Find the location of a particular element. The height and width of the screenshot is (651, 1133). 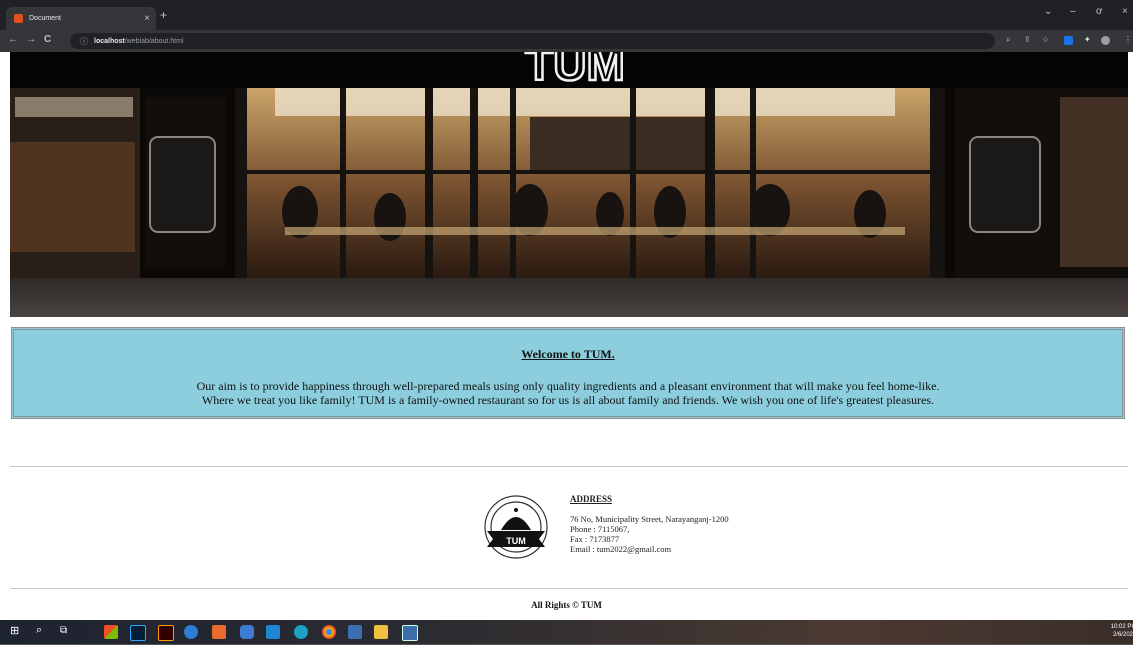

photoshop-icon is located at coordinates (138, 633).